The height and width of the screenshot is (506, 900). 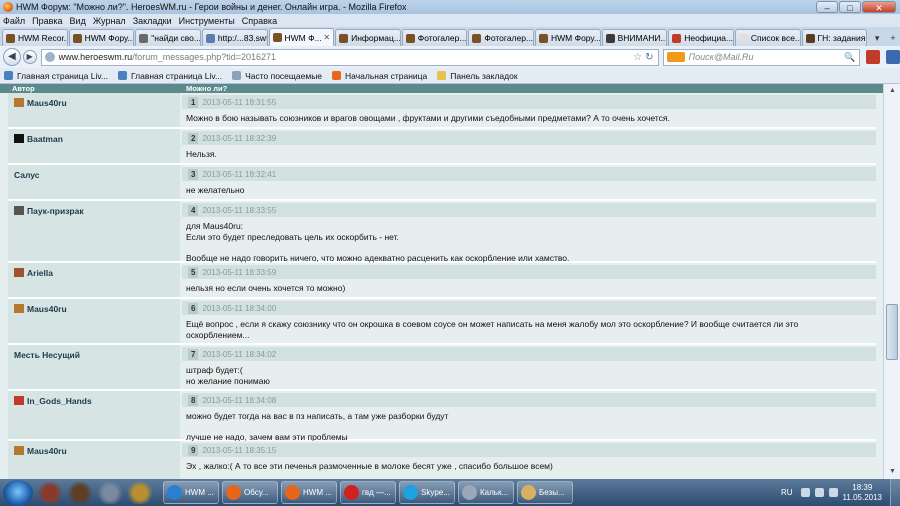 What do you see at coordinates (477, 76) in the screenshot?
I see `bookmark-item: Панель закладок` at bounding box center [477, 76].